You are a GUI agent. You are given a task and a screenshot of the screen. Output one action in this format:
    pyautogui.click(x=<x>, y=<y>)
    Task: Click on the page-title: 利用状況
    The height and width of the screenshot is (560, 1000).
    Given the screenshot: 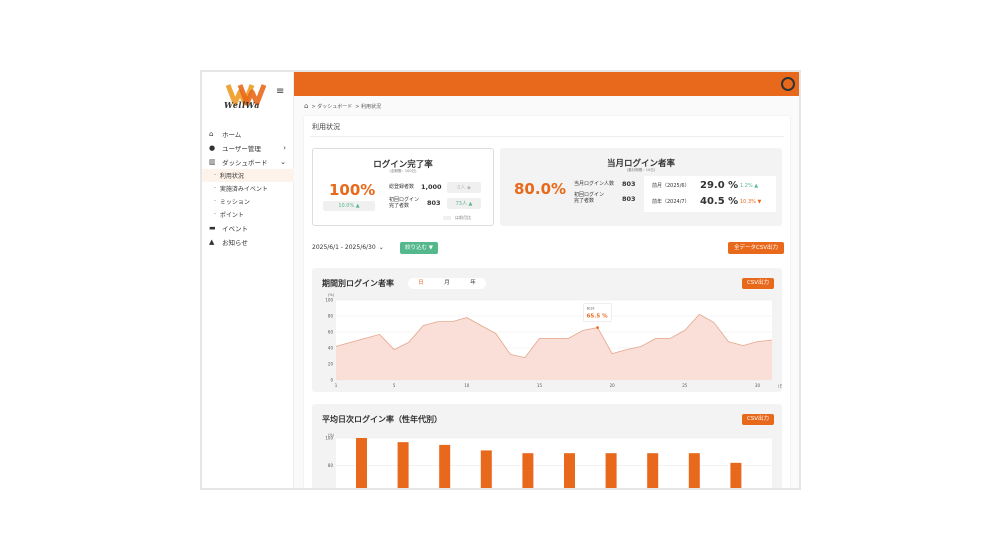 What is the action you would take?
    pyautogui.click(x=326, y=127)
    